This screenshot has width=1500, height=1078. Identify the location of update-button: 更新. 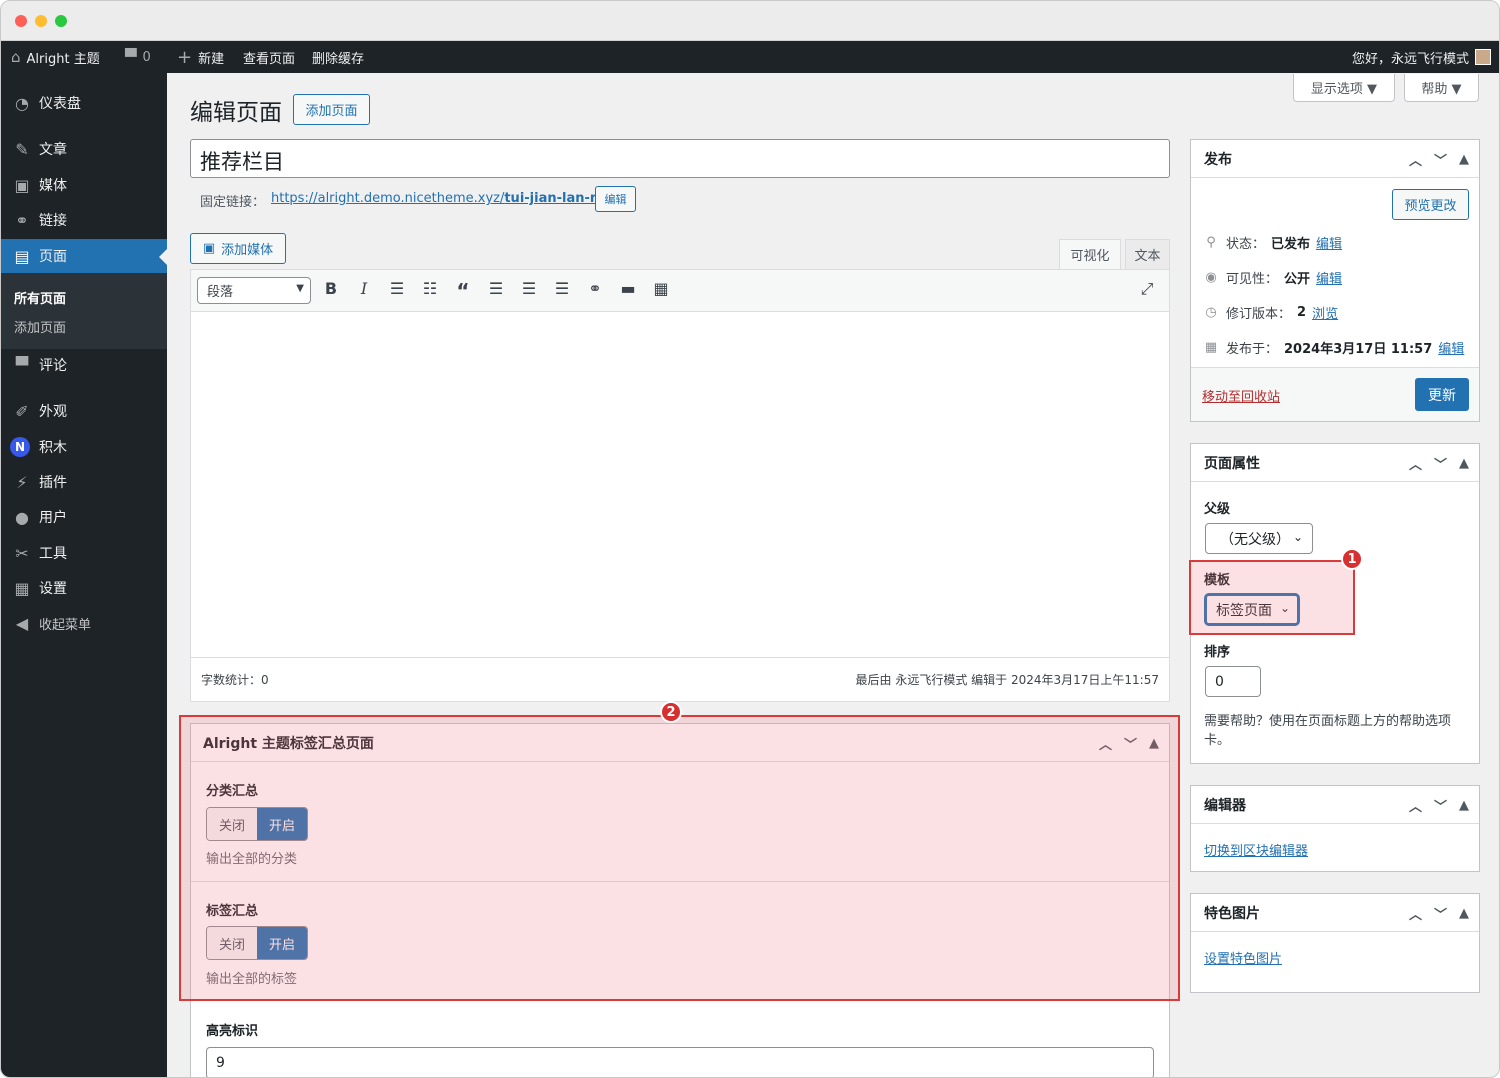
(1442, 394).